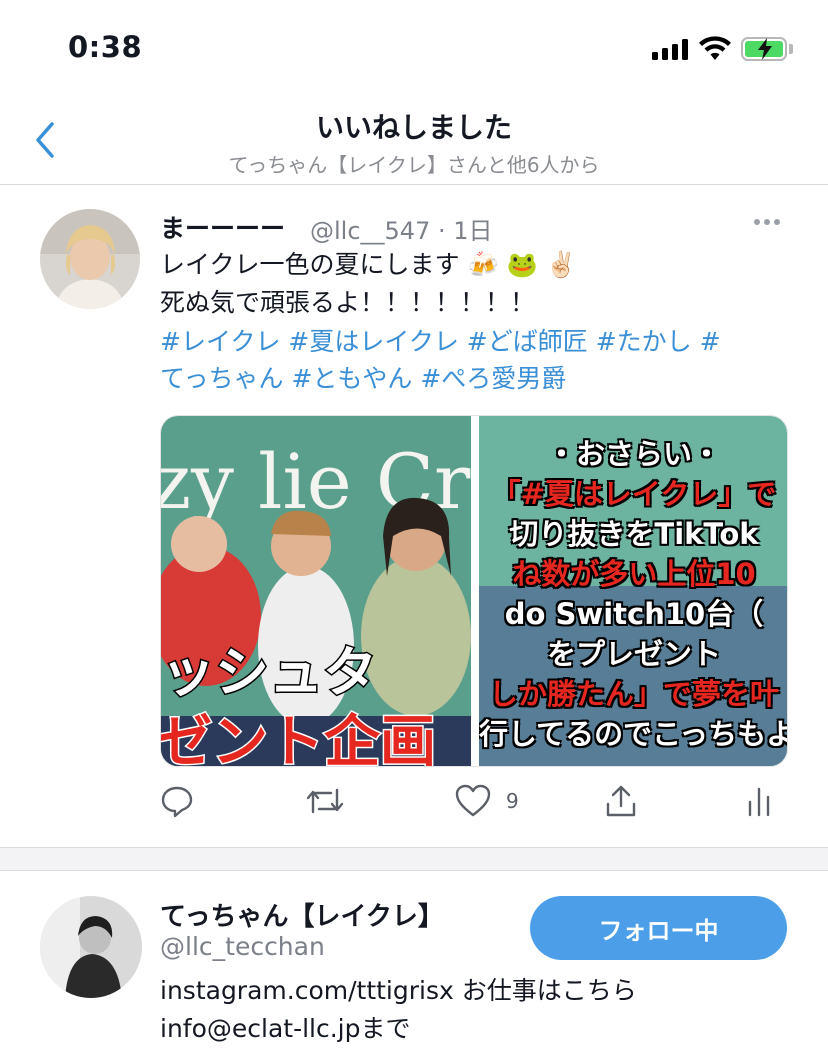  I want to click on charging-bolt-icon, so click(765, 49).